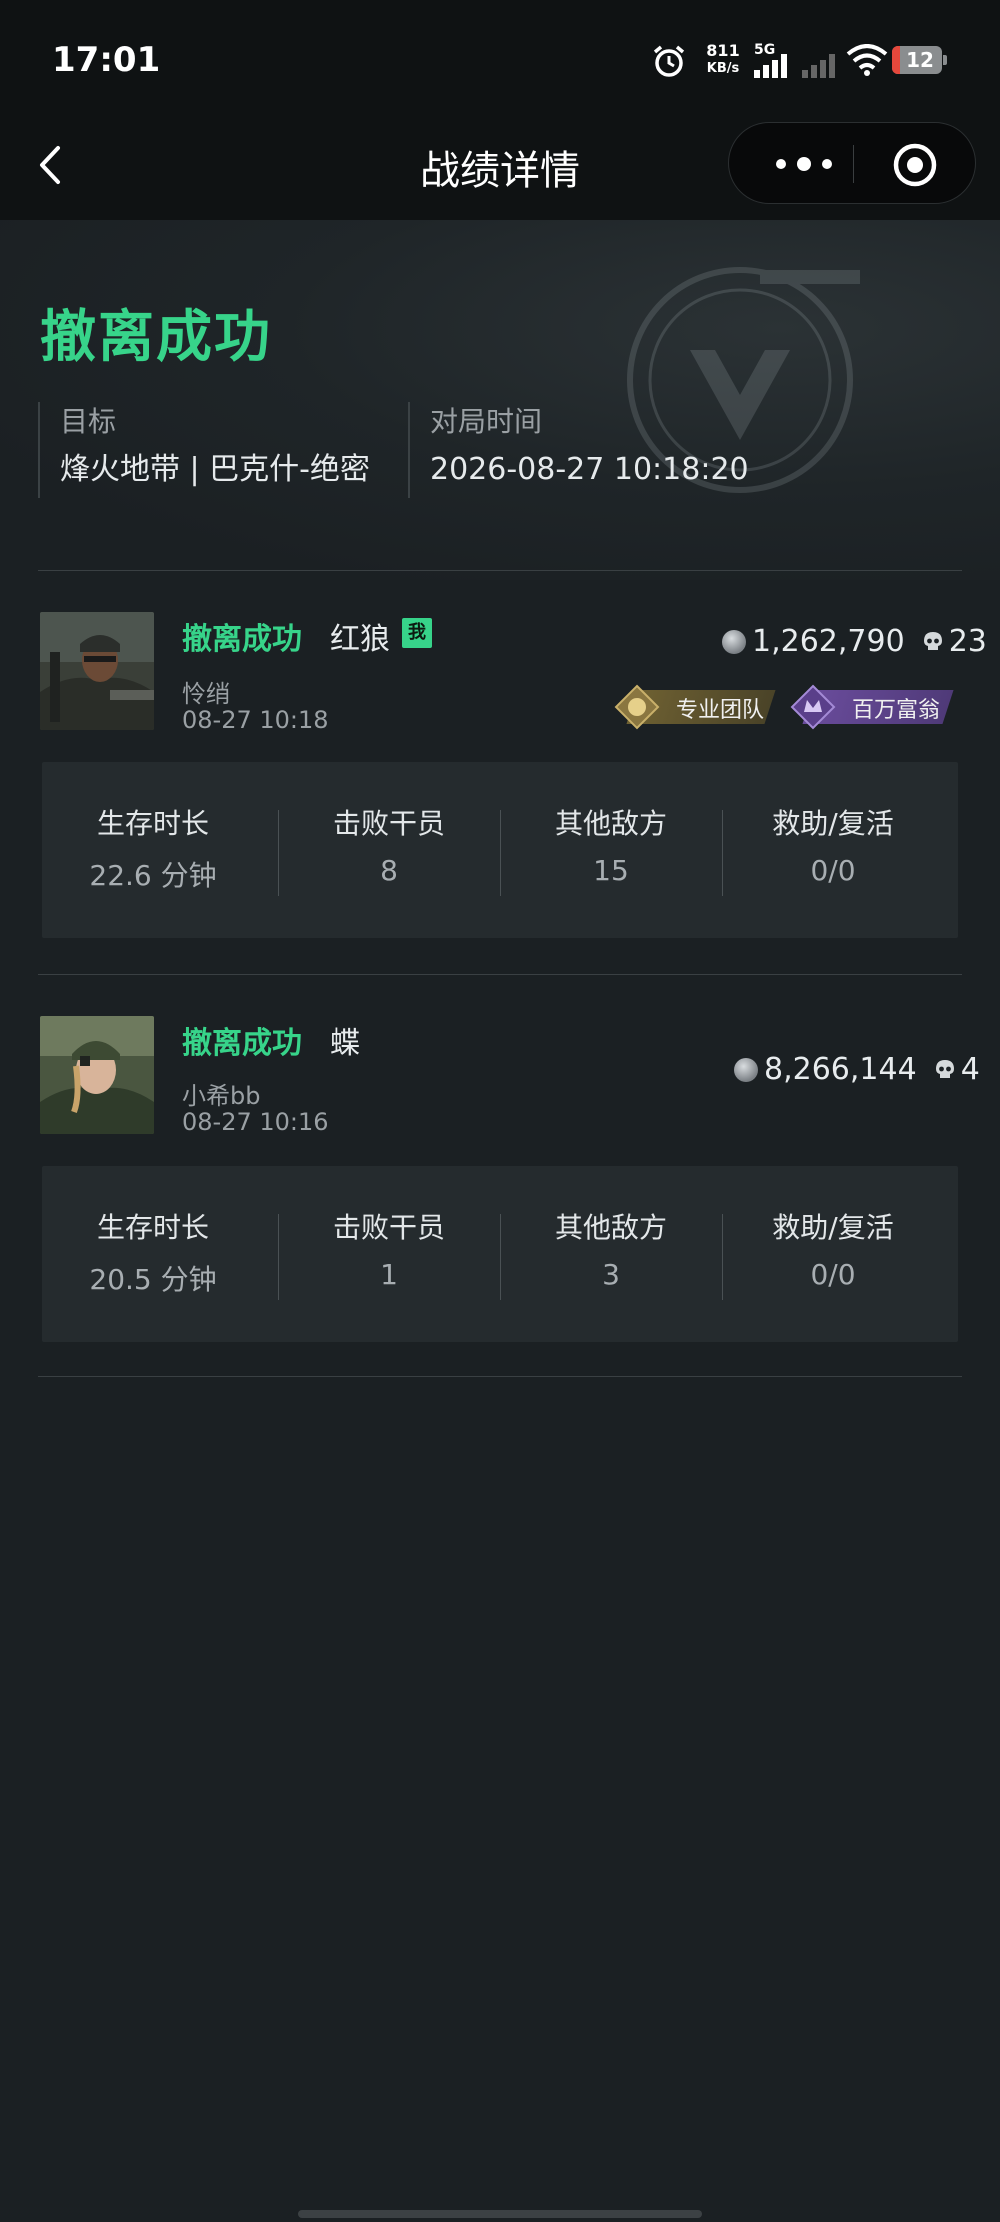  Describe the element at coordinates (255, 720) in the screenshot. I see `player-time: 08-27 10:18` at that location.